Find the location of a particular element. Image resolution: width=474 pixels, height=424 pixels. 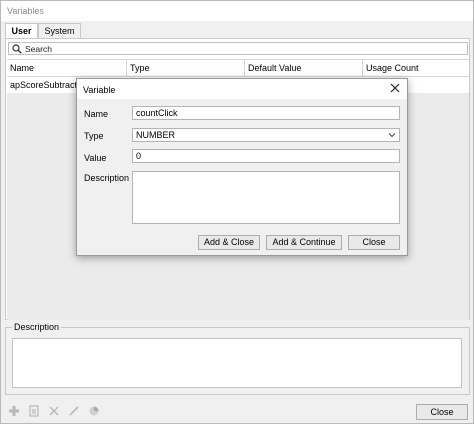

description-legend: Description is located at coordinates (37, 327).